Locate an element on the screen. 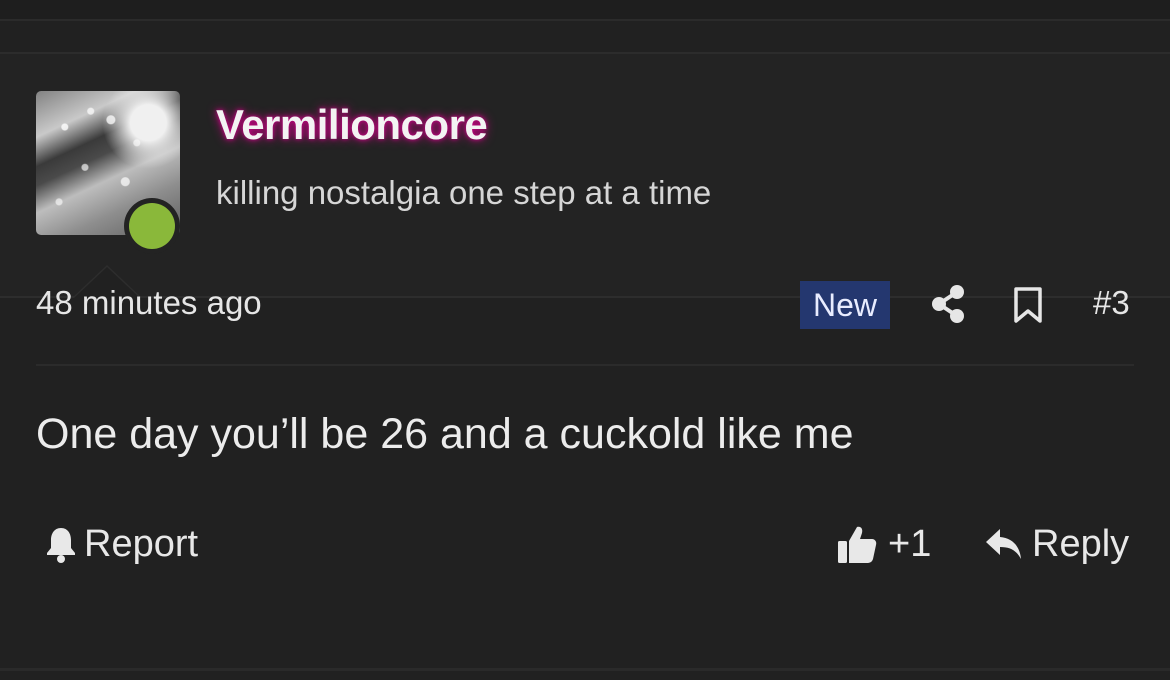 This screenshot has height=680, width=1170. thumbs-up-icon is located at coordinates (857, 544).